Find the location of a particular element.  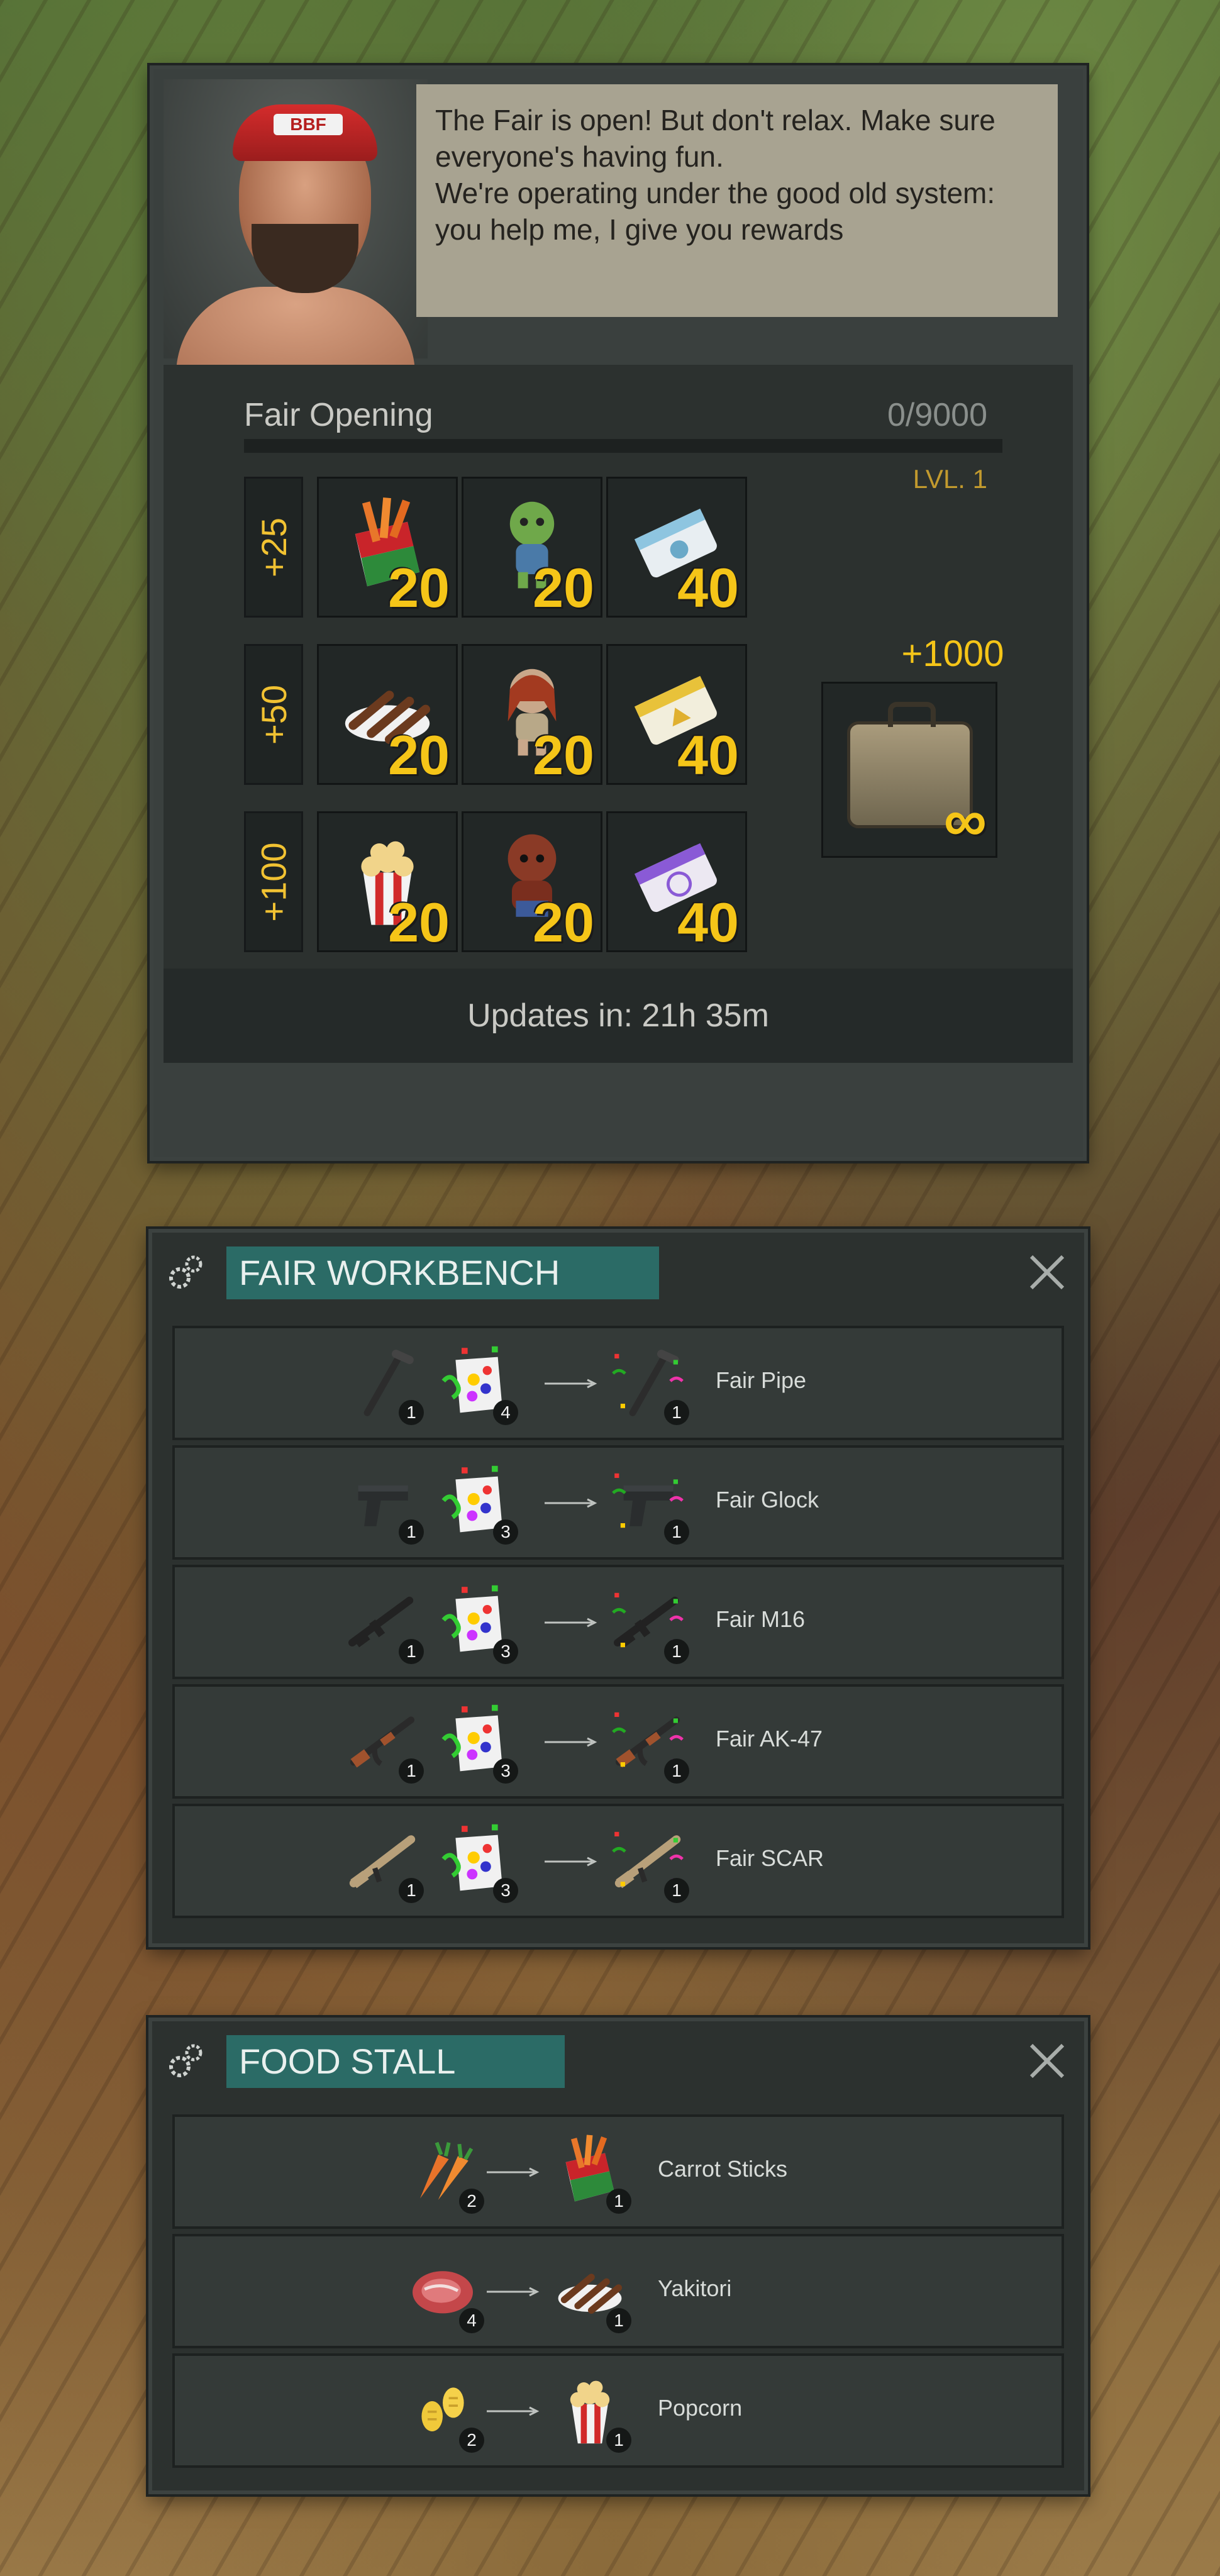

recipe-row: 1 3 1 Fair AK-47 is located at coordinates (618, 1741).